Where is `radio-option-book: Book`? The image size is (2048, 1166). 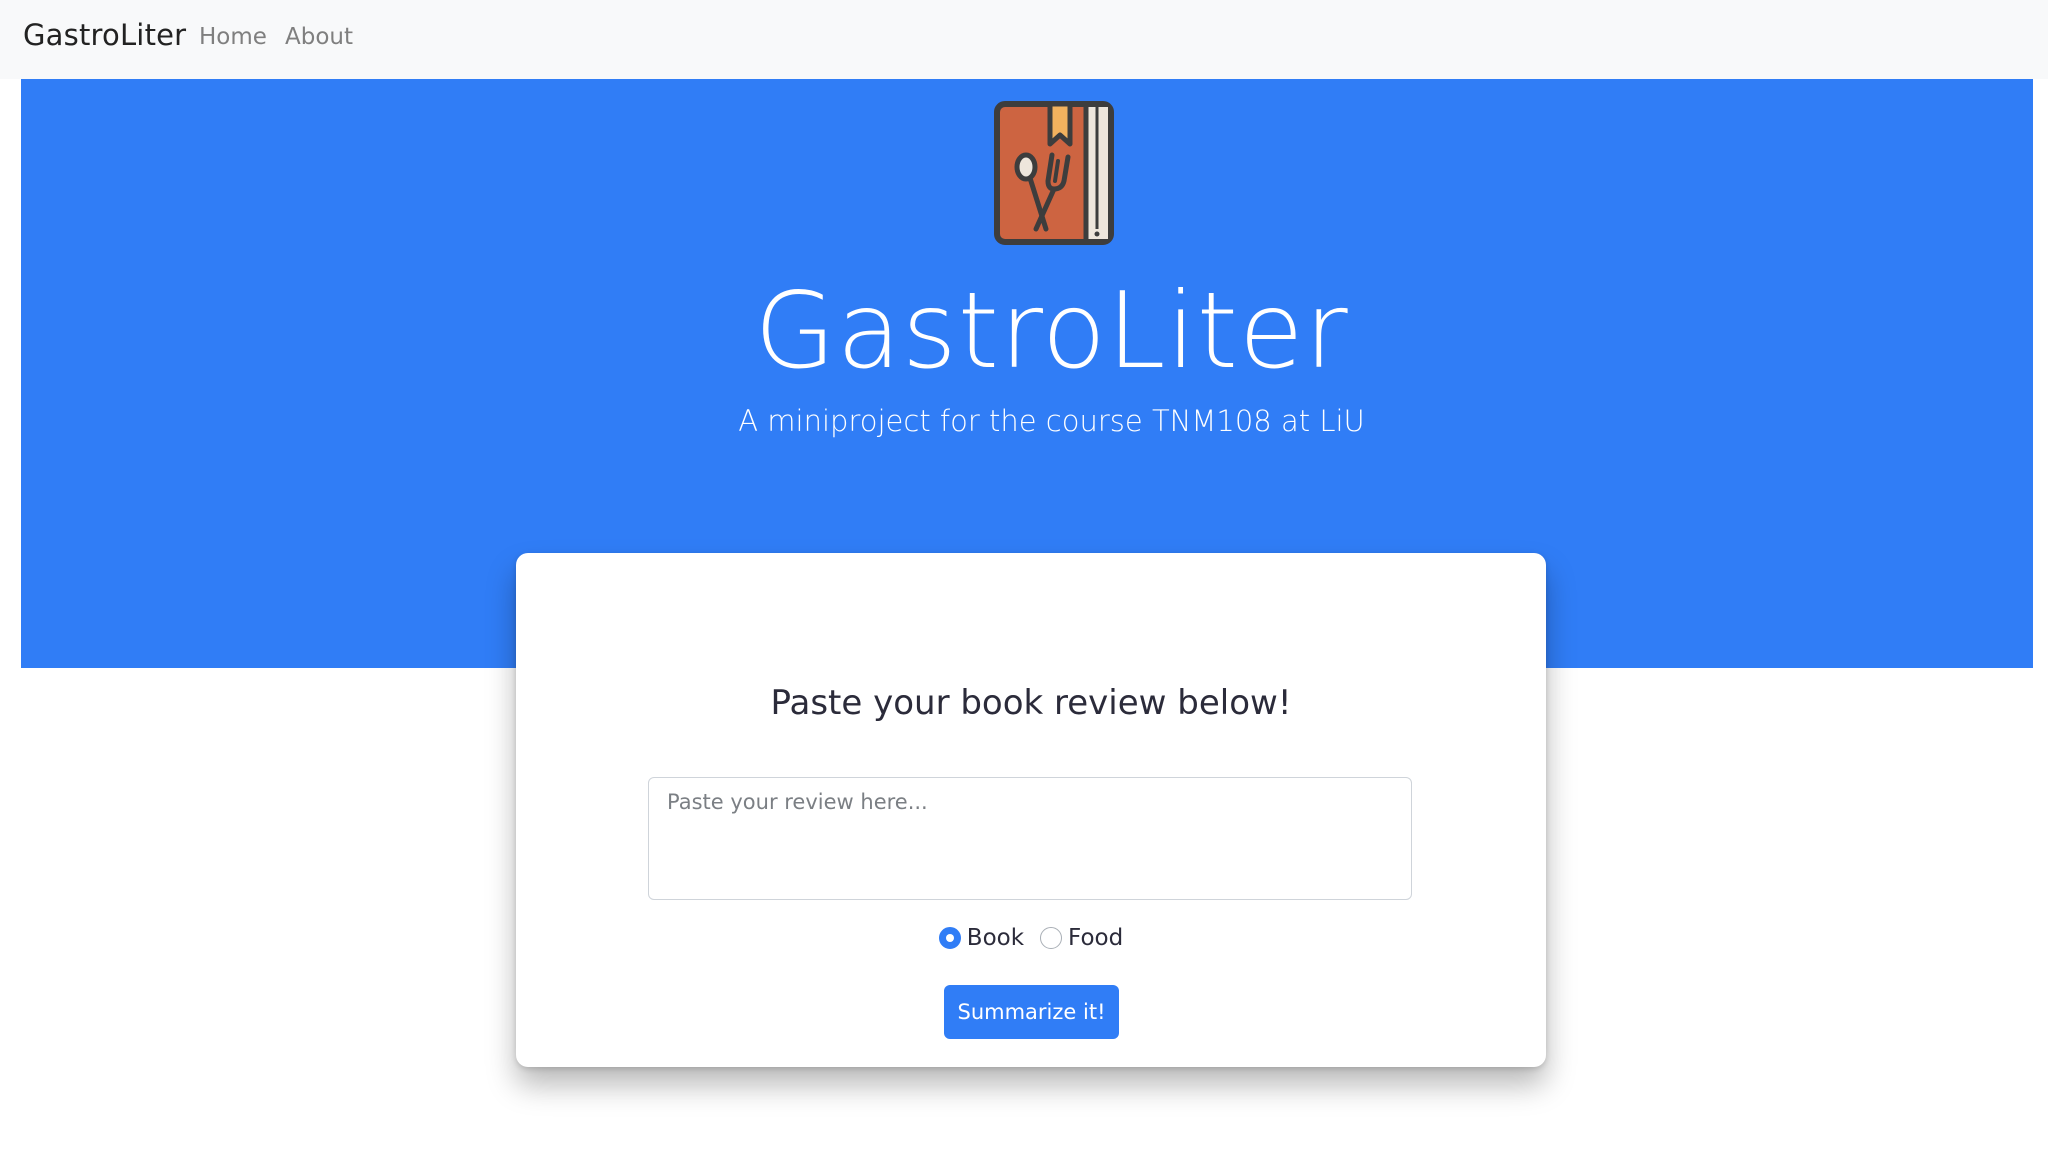
radio-option-book: Book is located at coordinates (981, 938).